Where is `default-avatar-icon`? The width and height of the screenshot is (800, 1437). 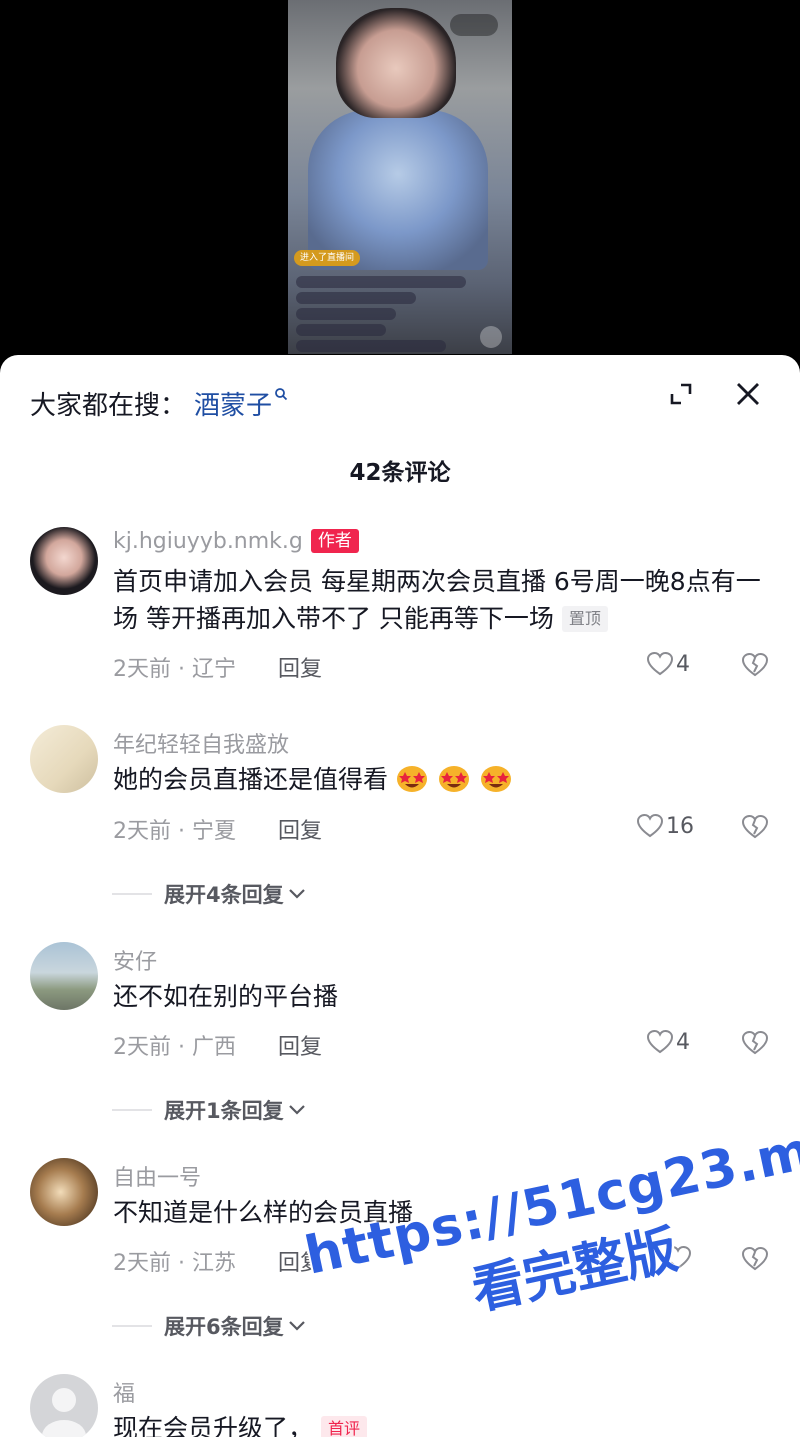 default-avatar-icon is located at coordinates (64, 1412).